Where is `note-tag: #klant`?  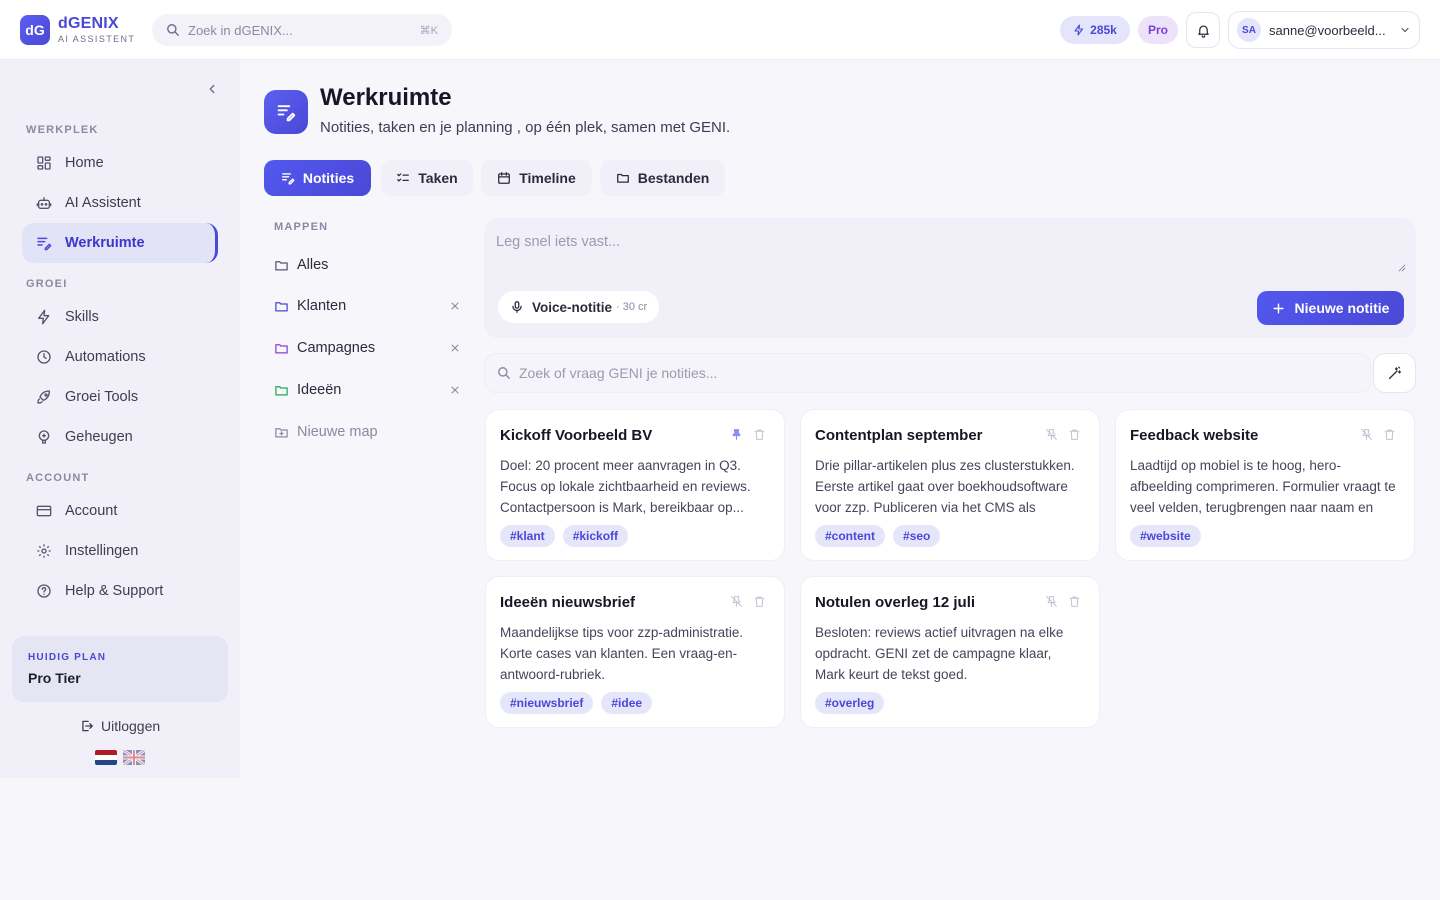 note-tag: #klant is located at coordinates (527, 536).